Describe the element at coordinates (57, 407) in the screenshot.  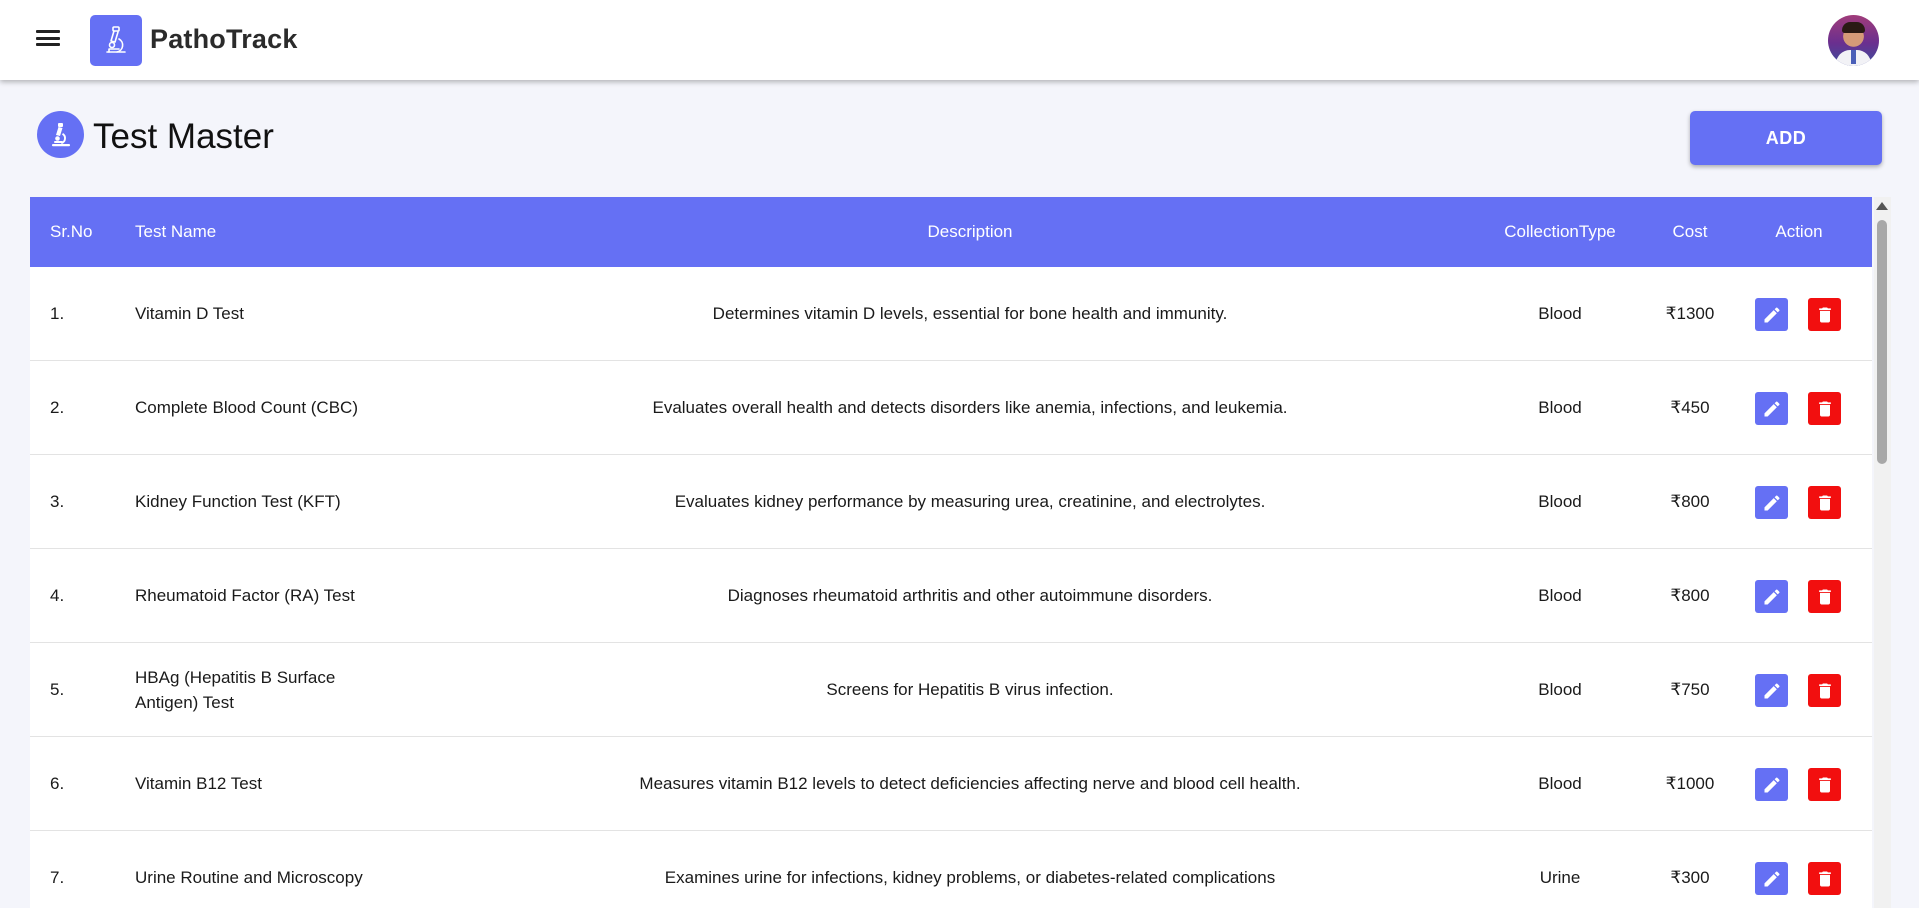
I see `row-sr: 2.` at that location.